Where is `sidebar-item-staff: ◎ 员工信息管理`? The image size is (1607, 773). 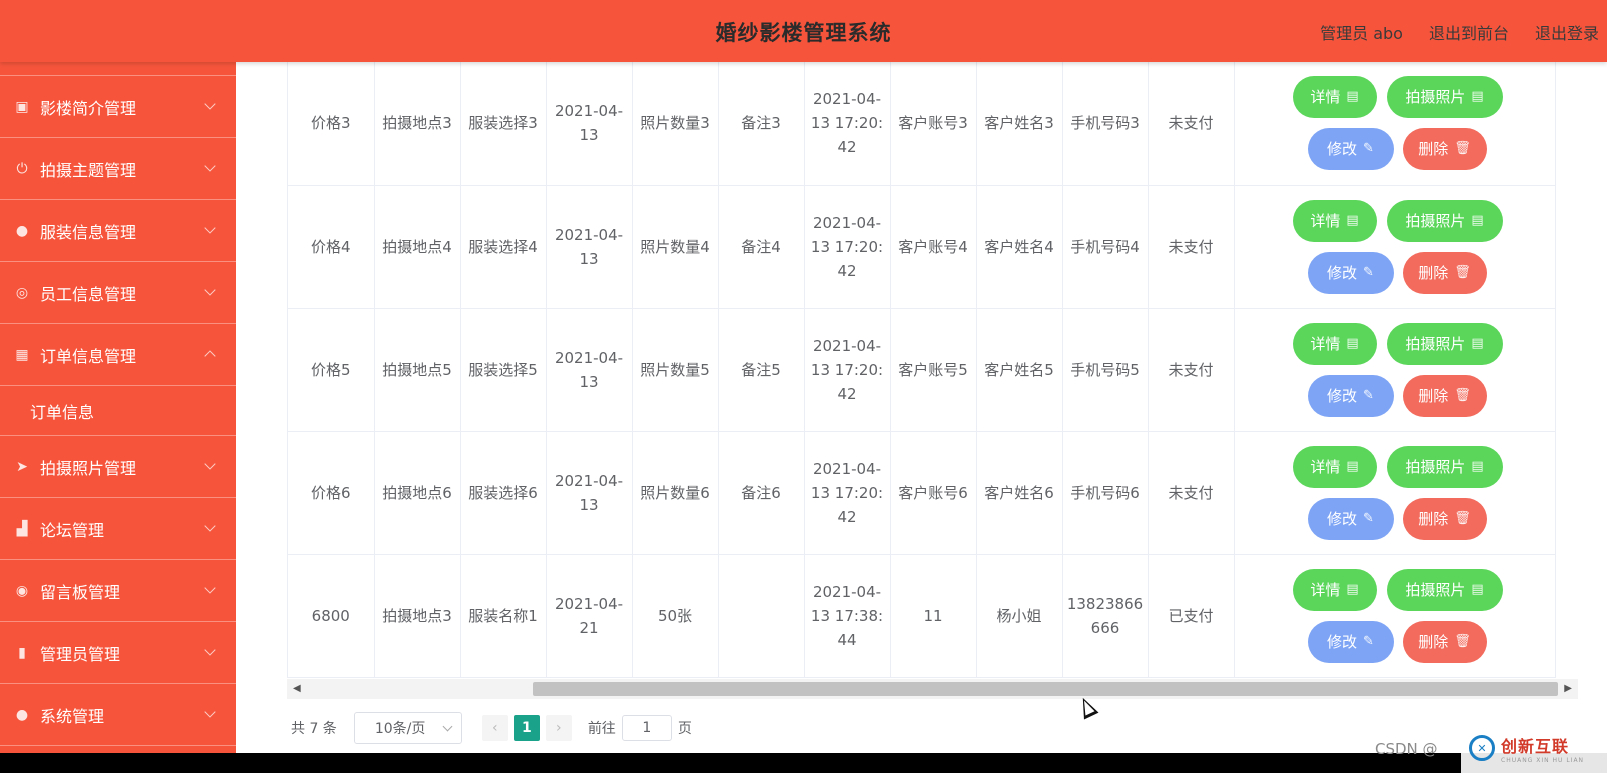 sidebar-item-staff: ◎ 员工信息管理 is located at coordinates (118, 293).